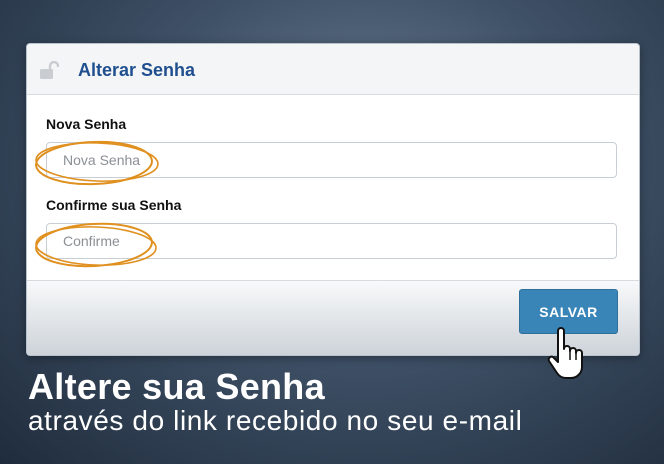 This screenshot has height=464, width=664. What do you see at coordinates (331, 241) in the screenshot?
I see `confirm-password-field` at bounding box center [331, 241].